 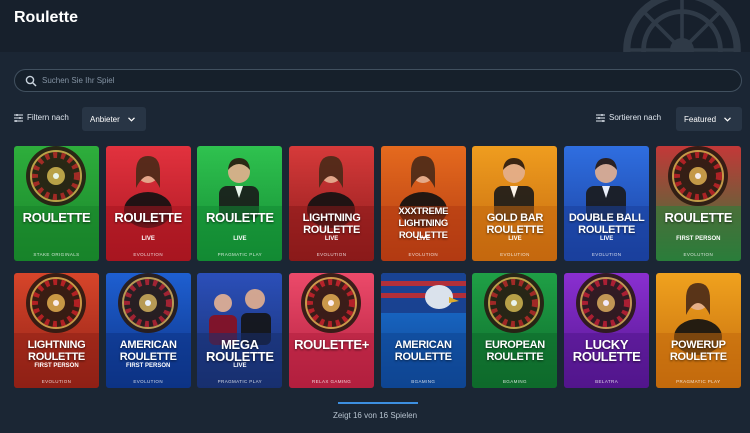 I want to click on game-tile: LIGHTNING ROULETTE FIRST PERSON EVOLUTION, so click(x=56, y=330).